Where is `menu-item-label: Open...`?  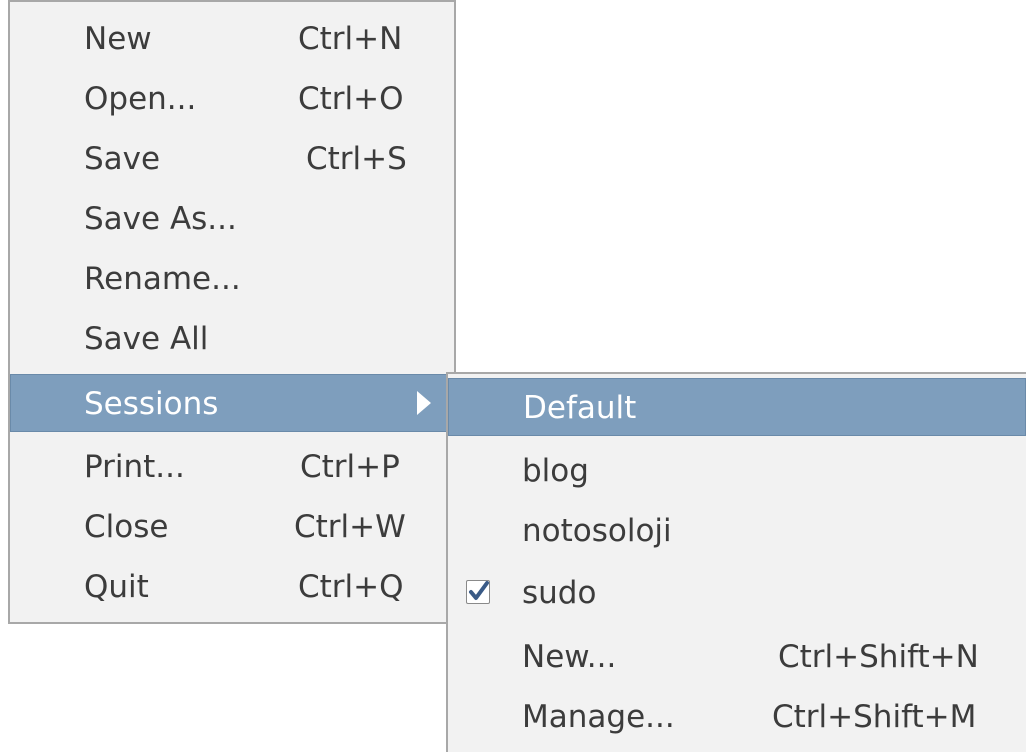
menu-item-label: Open... is located at coordinates (140, 99).